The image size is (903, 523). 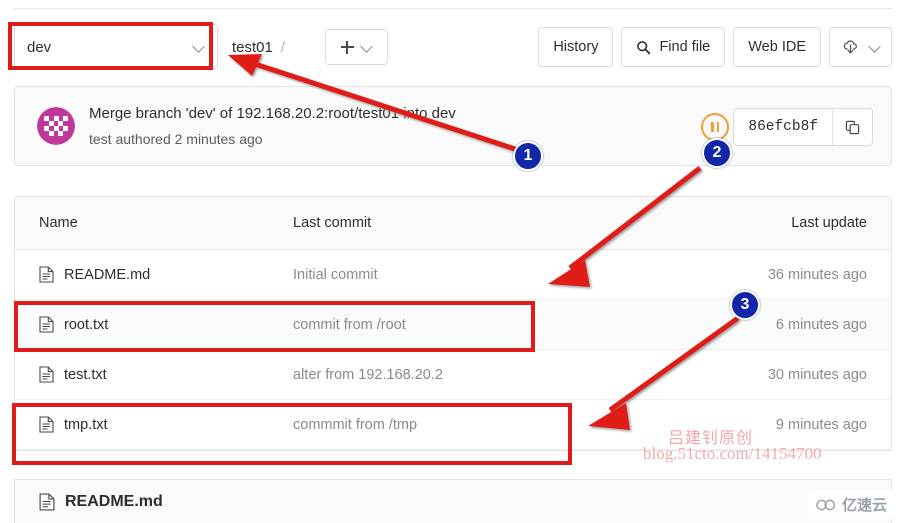 I want to click on history-button: History, so click(x=576, y=47).